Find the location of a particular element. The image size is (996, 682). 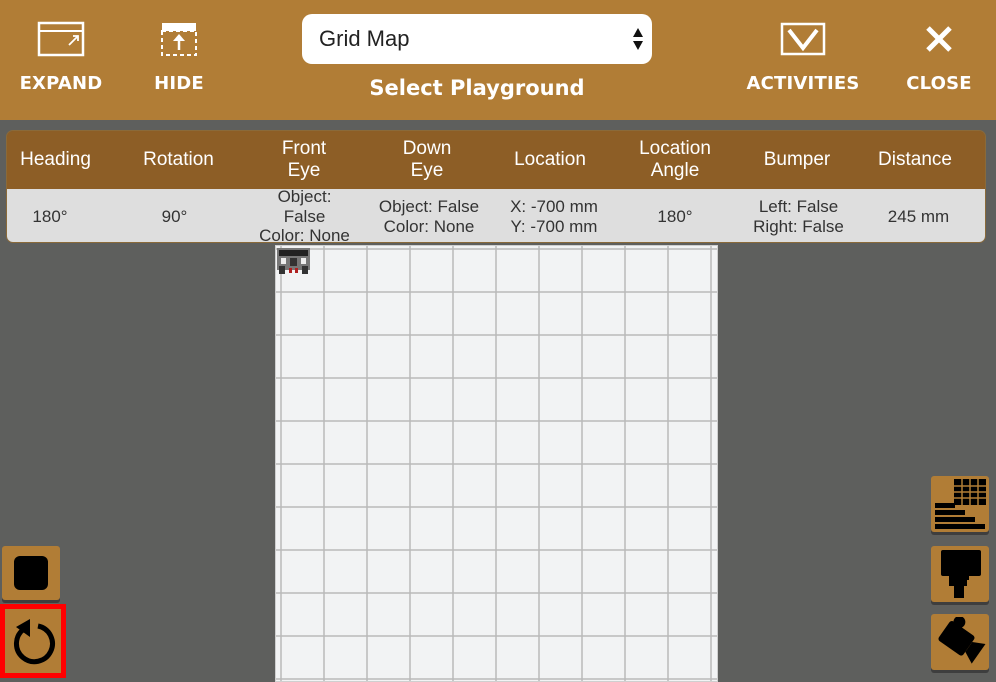

value-location-y: Y: -700 mm is located at coordinates (554, 226).